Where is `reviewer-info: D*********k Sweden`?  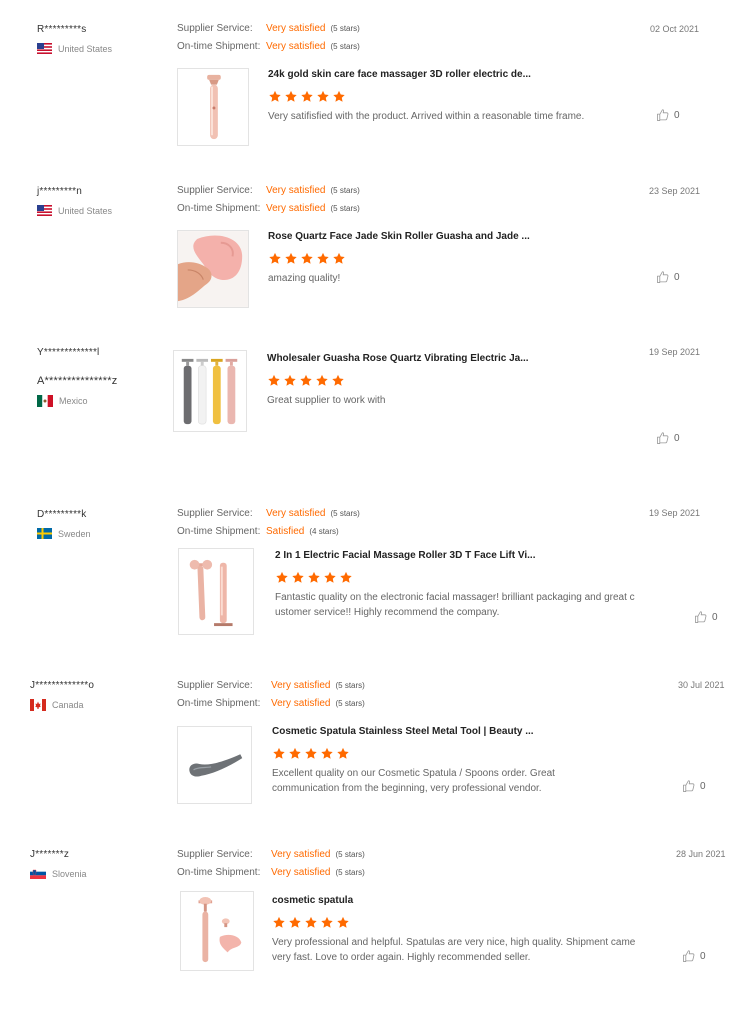
reviewer-info: D*********k Sweden is located at coordinates (64, 524).